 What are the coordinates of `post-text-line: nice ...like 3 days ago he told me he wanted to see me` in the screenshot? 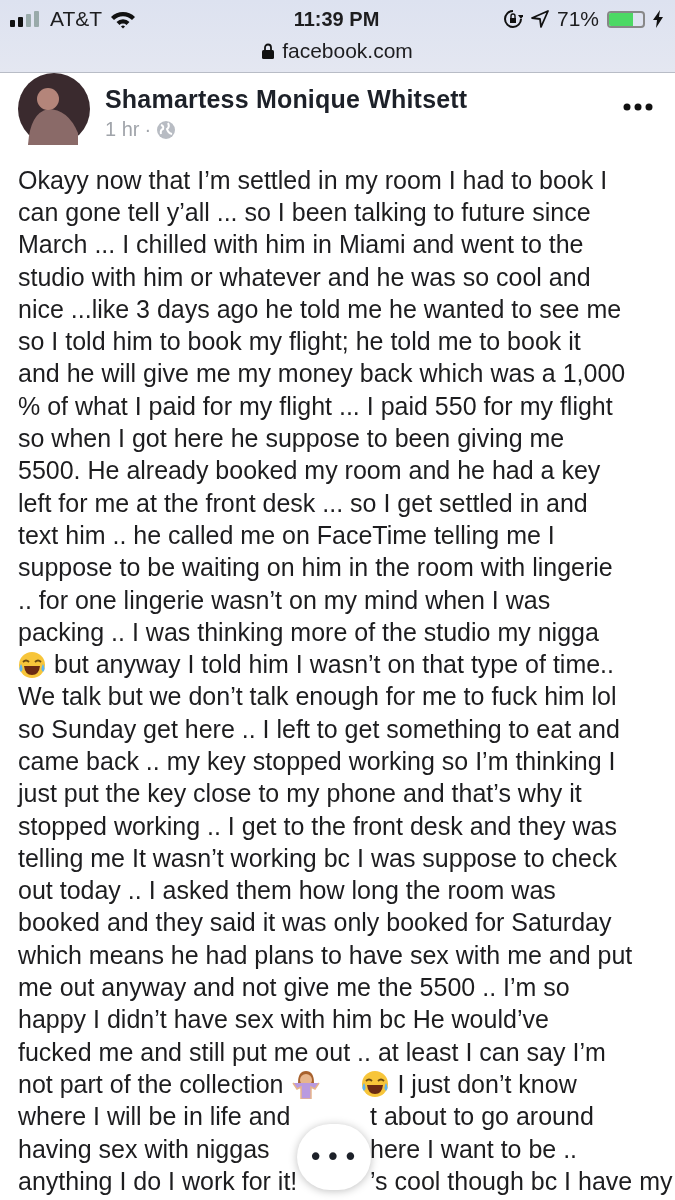 It's located at (320, 309).